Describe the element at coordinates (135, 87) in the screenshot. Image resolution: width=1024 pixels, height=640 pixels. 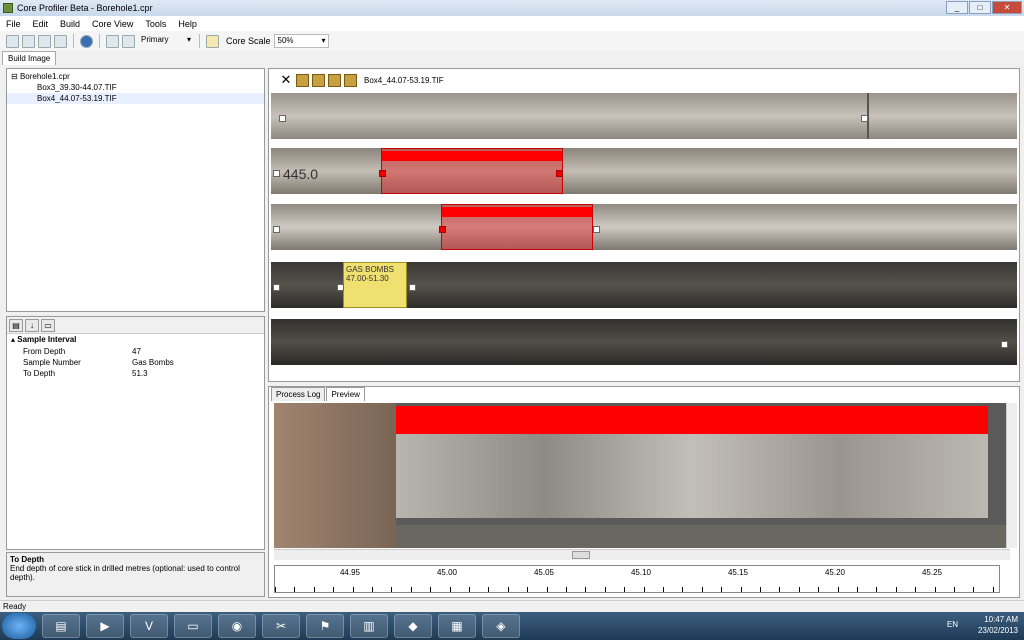
I see `tree-item: Box3_39.30-44.07.TIF` at that location.